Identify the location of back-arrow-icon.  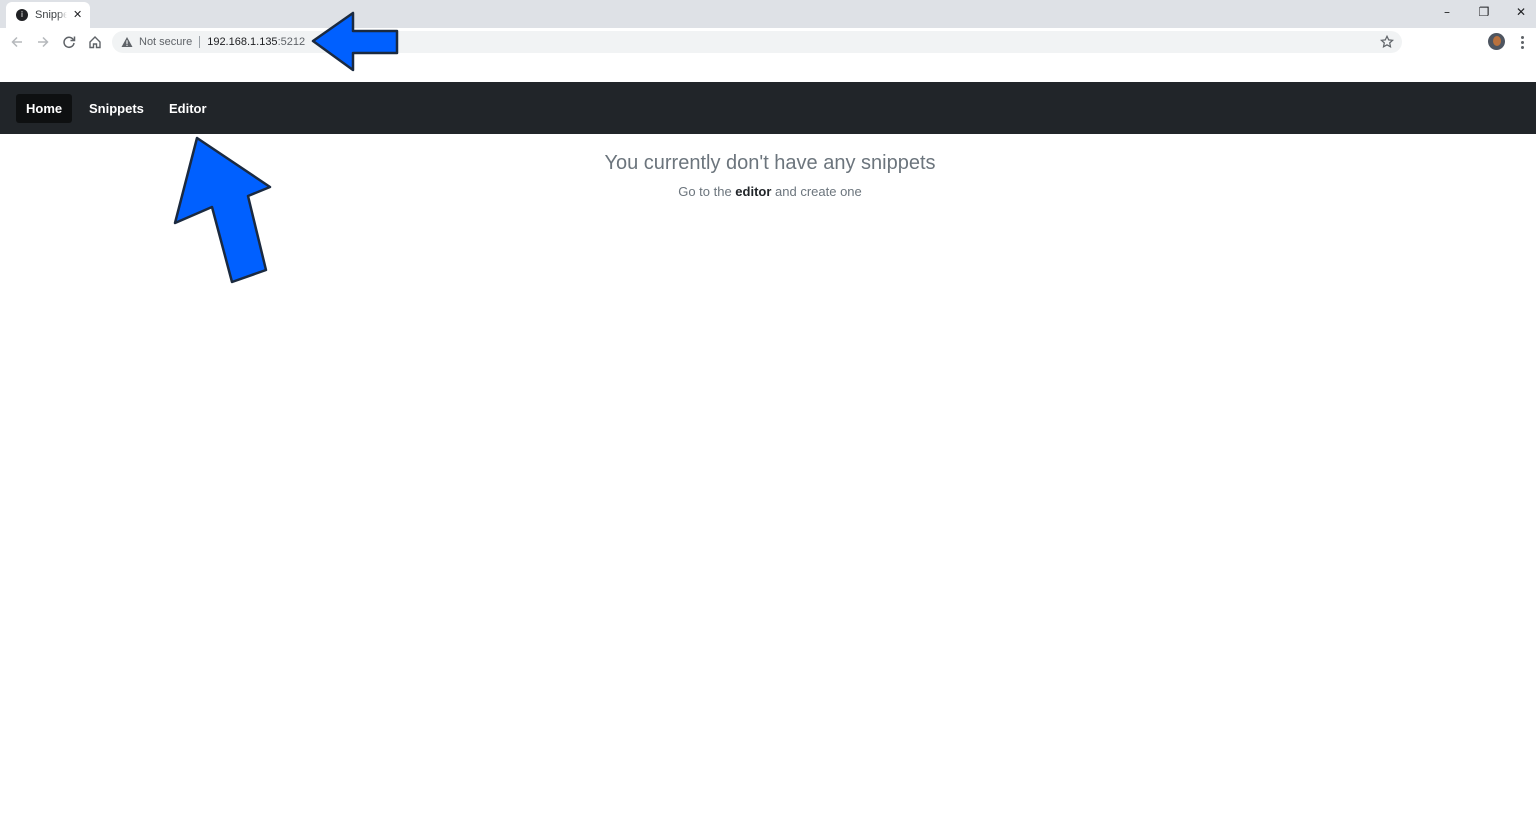
(17, 42).